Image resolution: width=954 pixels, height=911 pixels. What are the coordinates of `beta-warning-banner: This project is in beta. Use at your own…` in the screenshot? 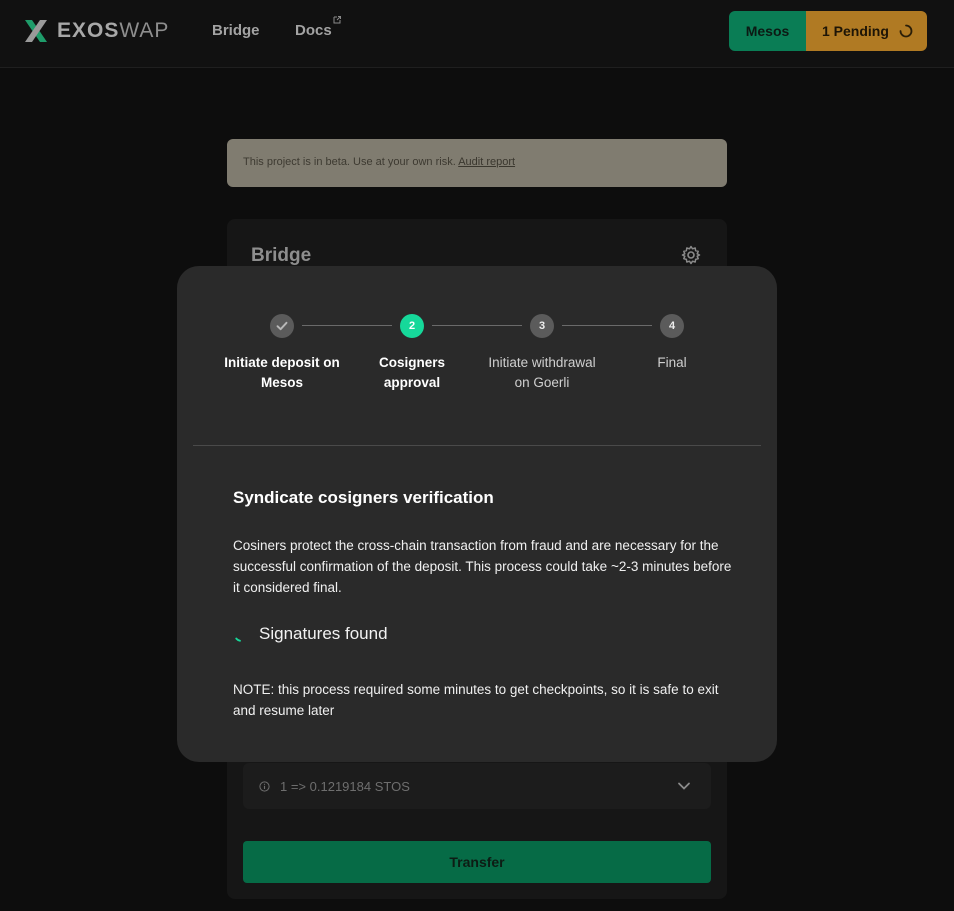 It's located at (477, 163).